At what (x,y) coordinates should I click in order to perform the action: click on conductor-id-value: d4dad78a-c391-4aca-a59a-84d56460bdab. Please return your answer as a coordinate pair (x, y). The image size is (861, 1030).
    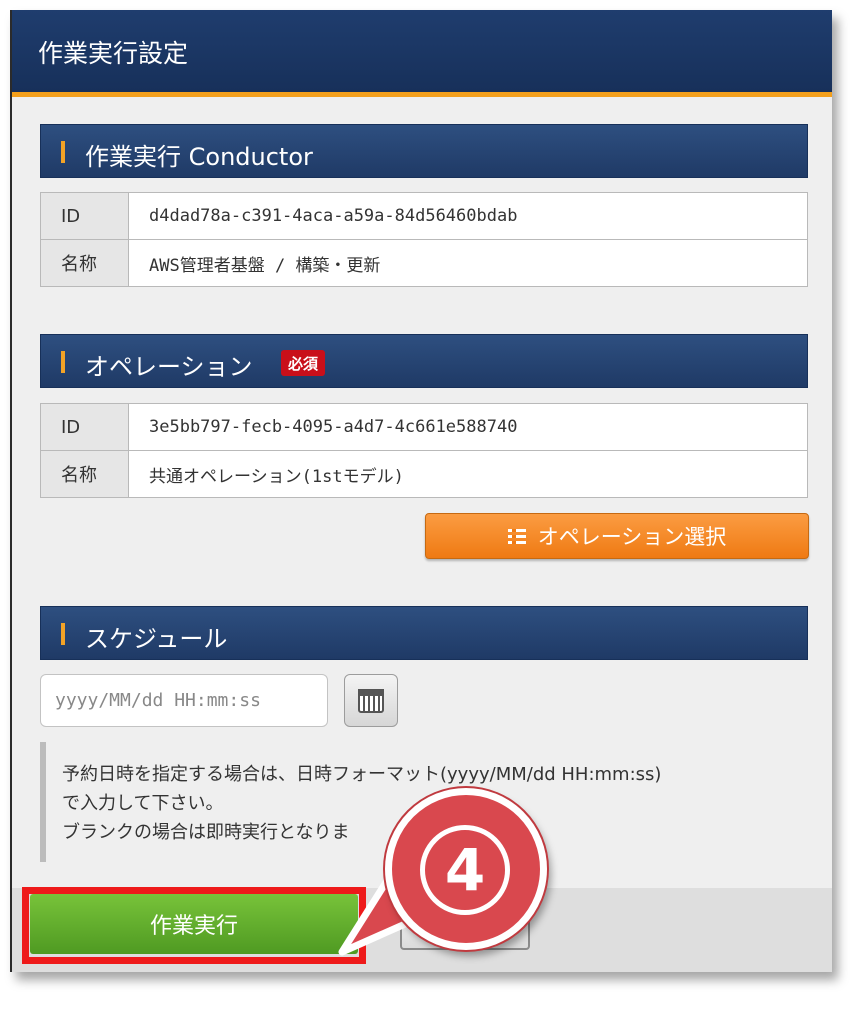
    Looking at the image, I should click on (468, 216).